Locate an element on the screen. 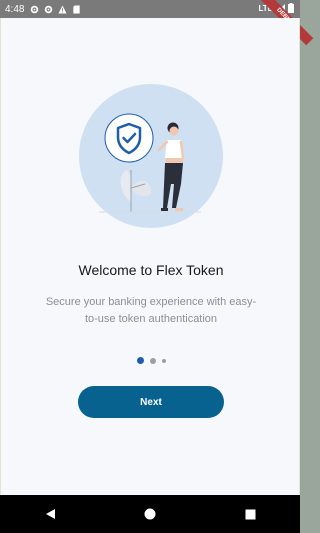 This screenshot has width=320, height=533. home-button is located at coordinates (150, 514).